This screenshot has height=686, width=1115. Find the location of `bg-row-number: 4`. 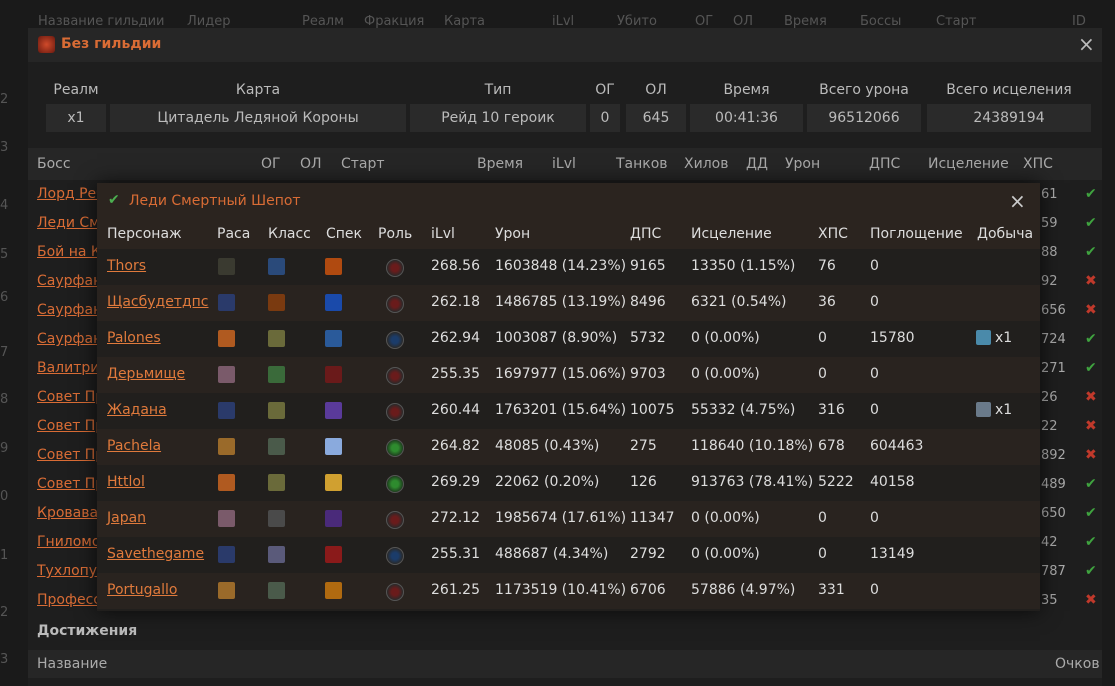

bg-row-number: 4 is located at coordinates (4, 205).